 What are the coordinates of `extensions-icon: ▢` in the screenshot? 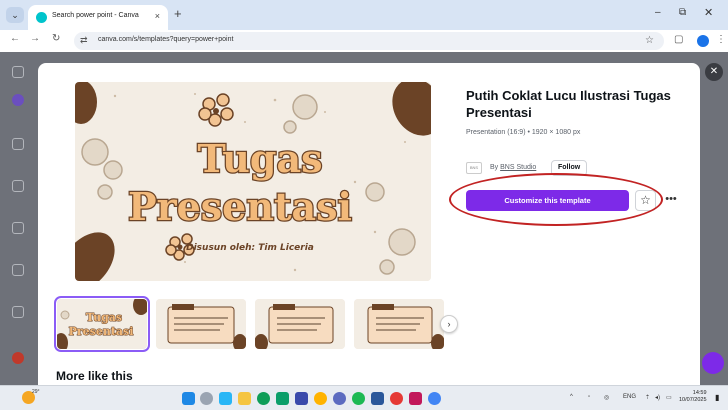 It's located at (678, 39).